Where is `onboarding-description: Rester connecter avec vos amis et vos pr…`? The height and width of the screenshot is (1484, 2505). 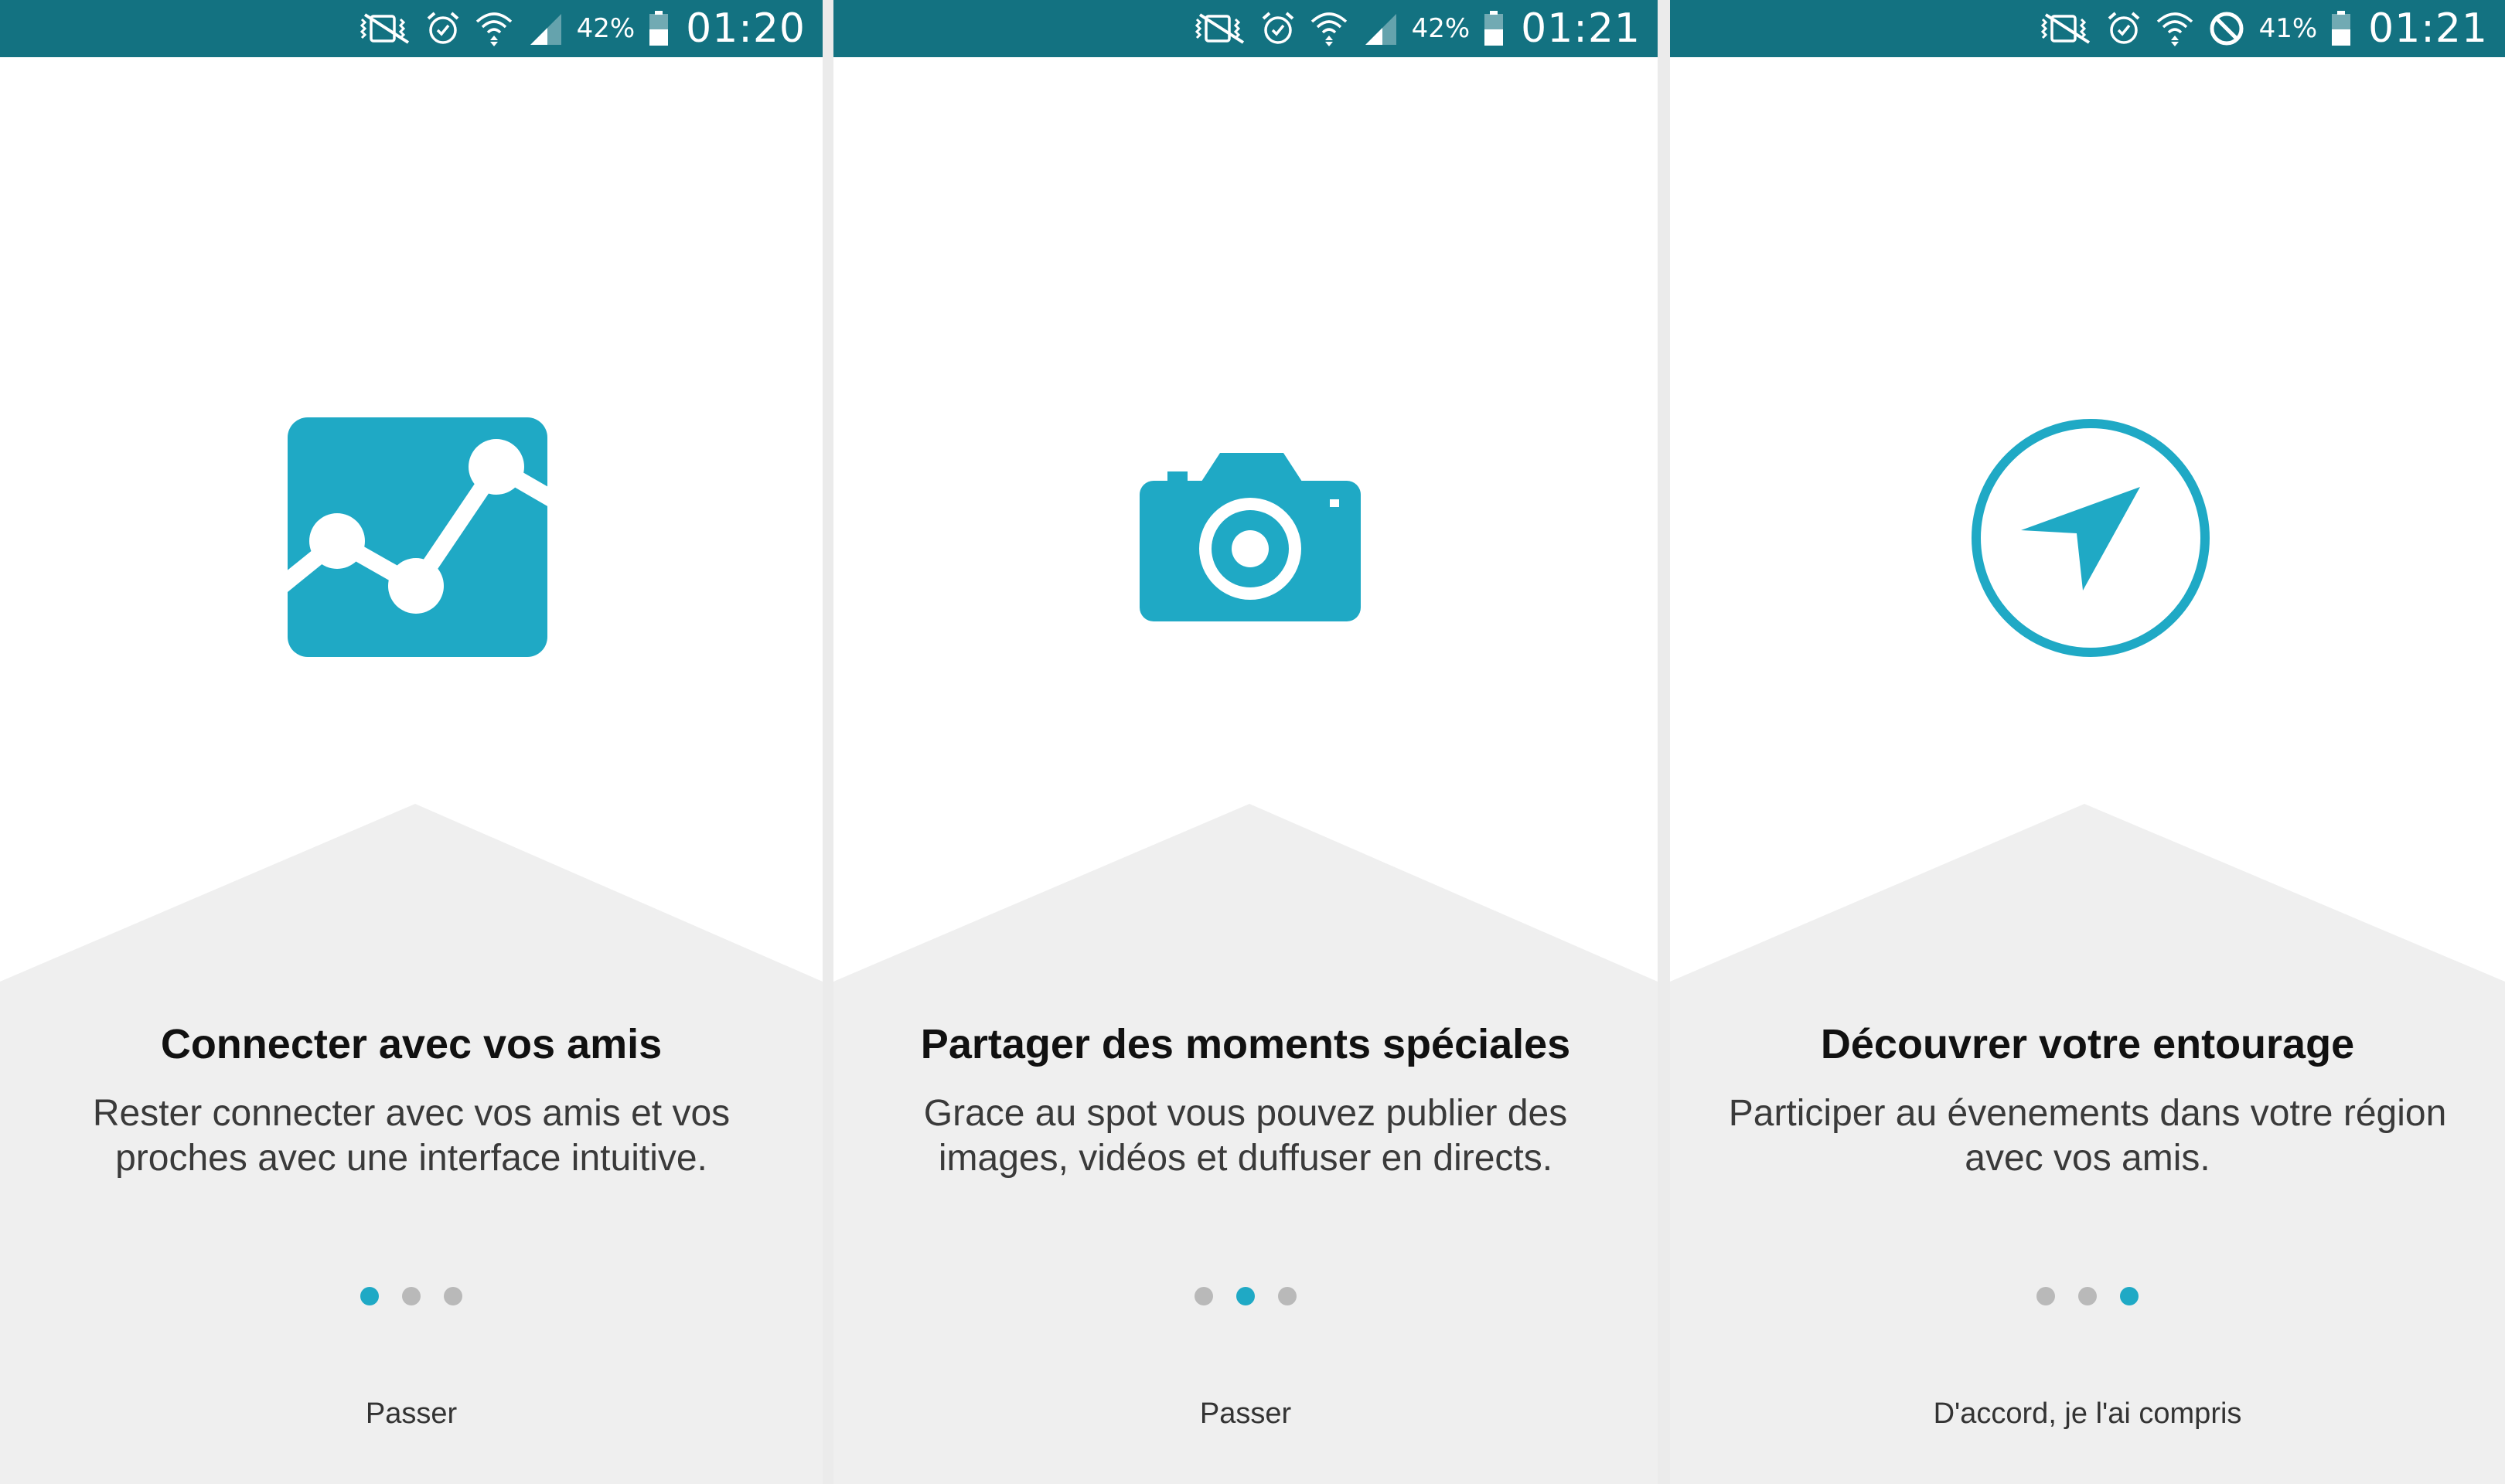
onboarding-description: Rester connecter avec vos amis et vos pr… is located at coordinates (411, 1136).